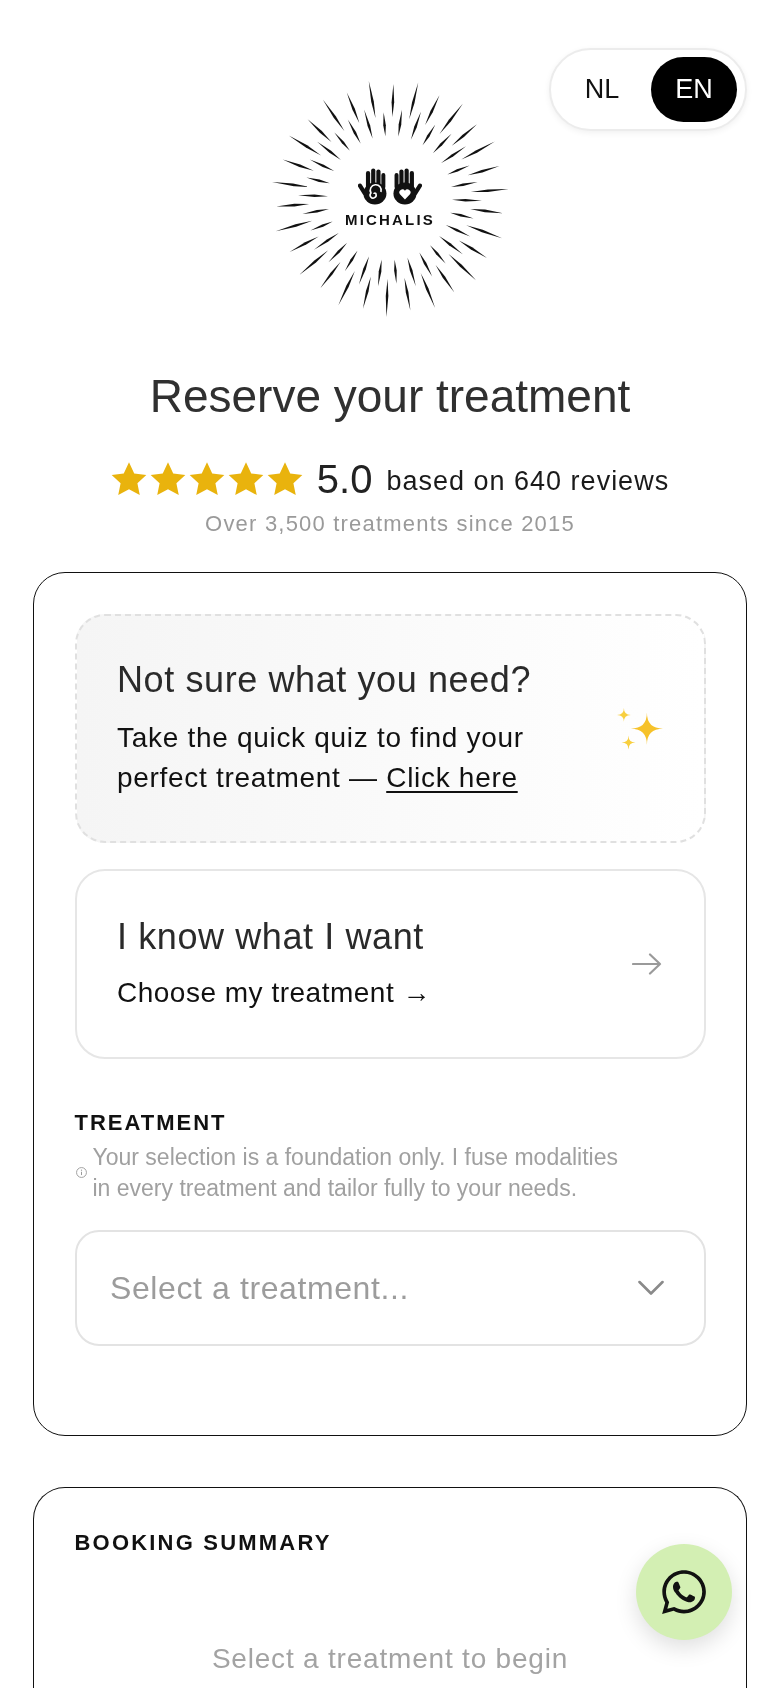 The height and width of the screenshot is (1688, 780). Describe the element at coordinates (452, 777) in the screenshot. I see `quiz-link: Click here` at that location.